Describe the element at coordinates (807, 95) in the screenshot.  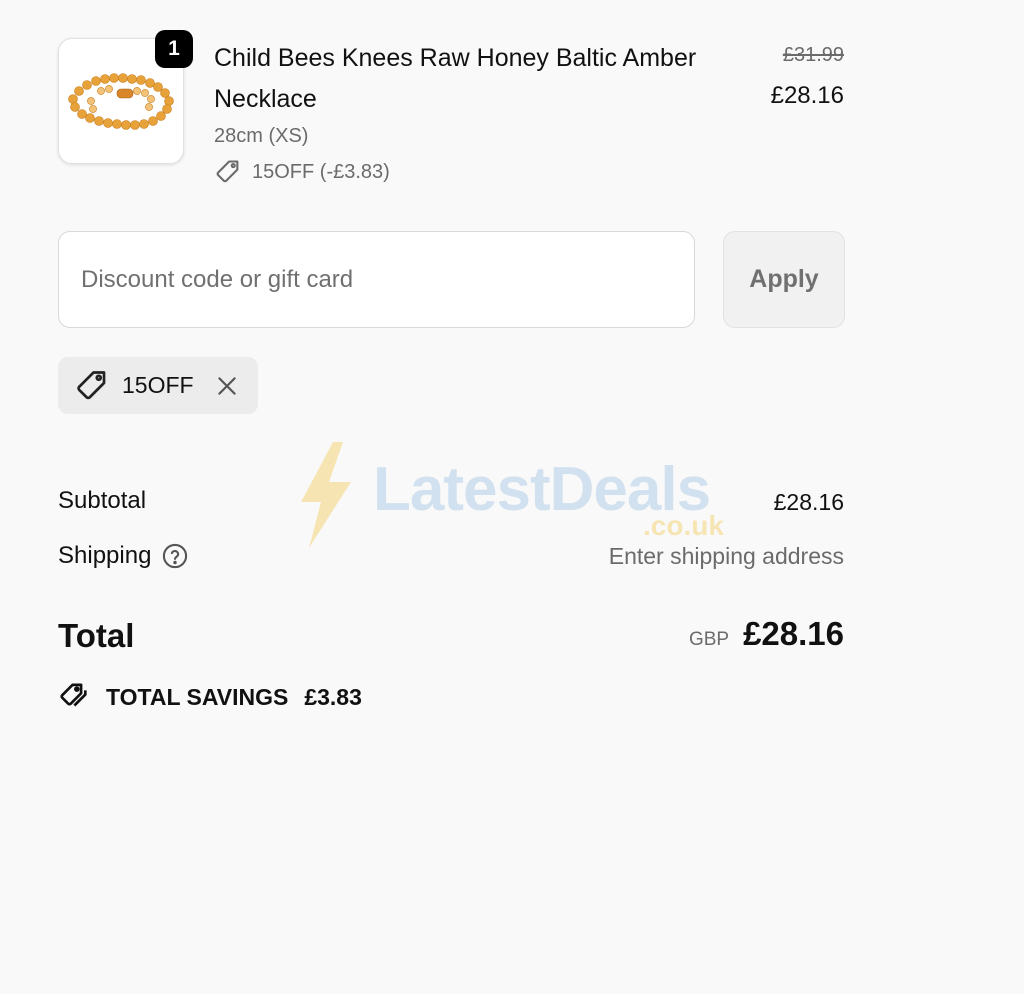
I see `sale-price: £28.16` at that location.